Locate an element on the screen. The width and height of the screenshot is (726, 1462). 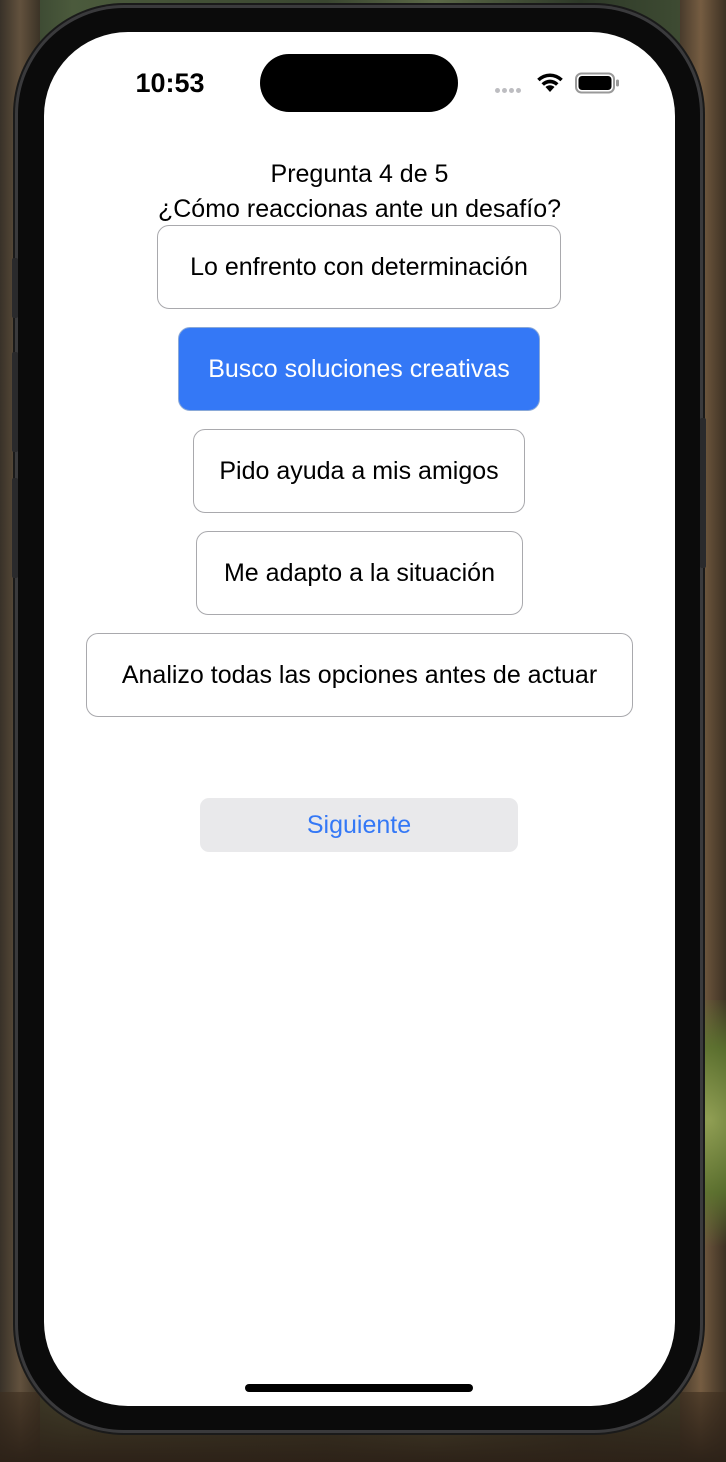
mute-switch is located at coordinates (15, 288).